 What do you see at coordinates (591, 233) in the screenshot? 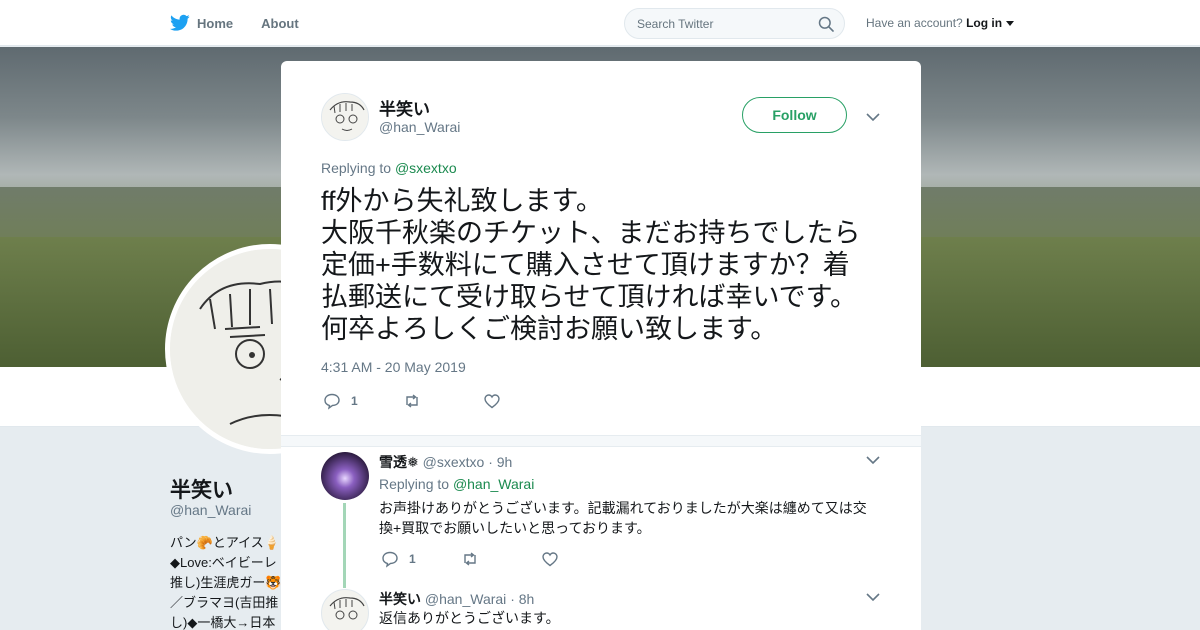
I see `tweet-text-line: 大阪千秋楽のチケット、まだお持ちでしたら` at bounding box center [591, 233].